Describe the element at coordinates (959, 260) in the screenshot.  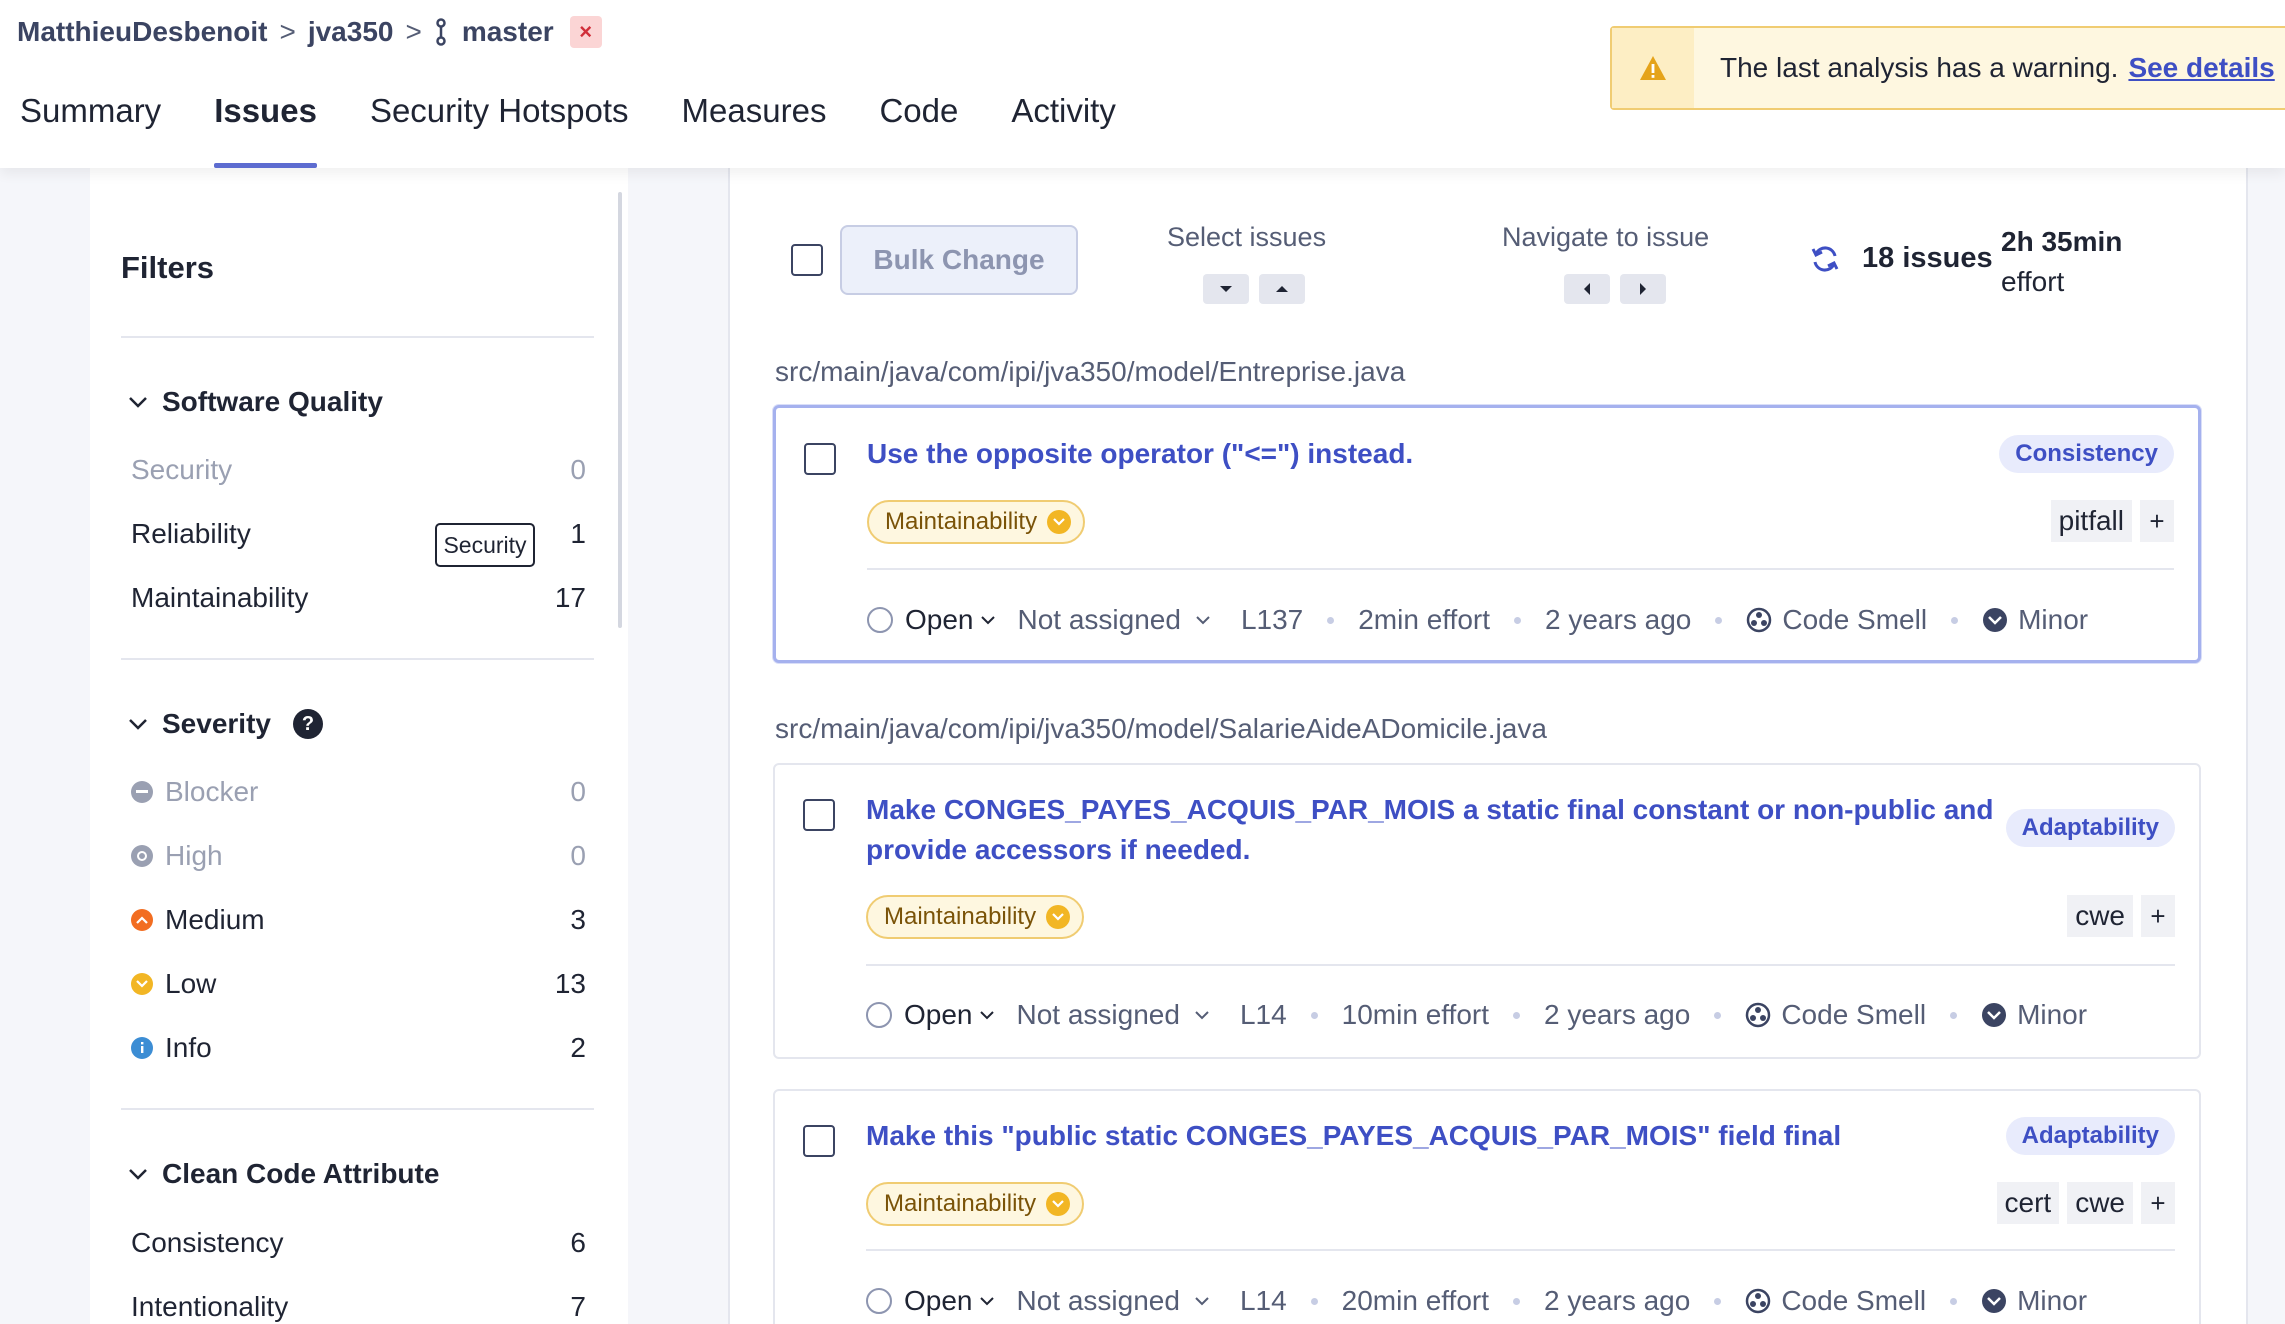
I see `bulk-change-button: Bulk Change` at that location.